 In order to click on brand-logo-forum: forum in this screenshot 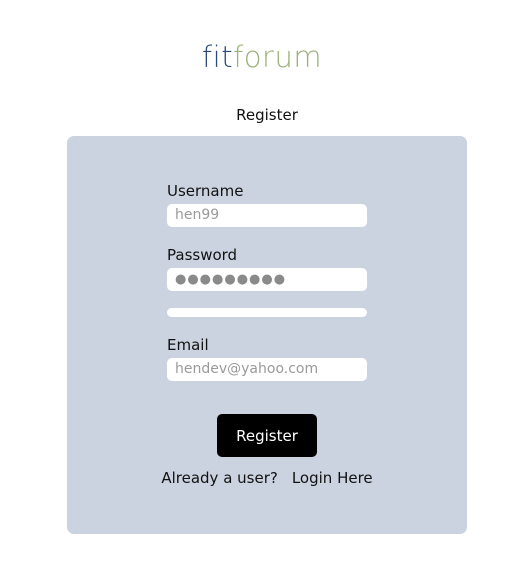, I will do `click(278, 57)`.